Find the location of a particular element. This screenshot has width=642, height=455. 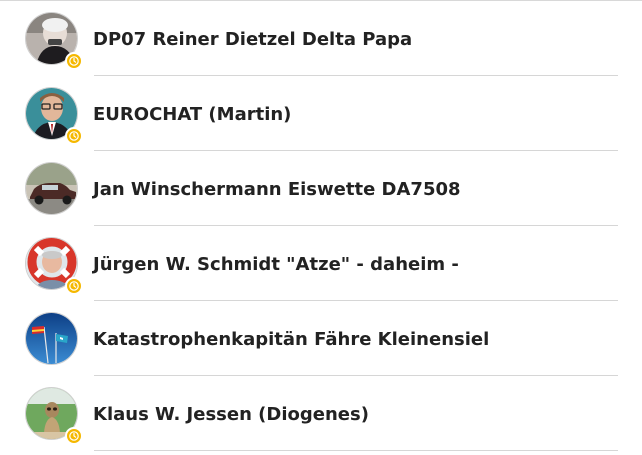

flags-sky-photo-avatar-icon is located at coordinates (51, 338).